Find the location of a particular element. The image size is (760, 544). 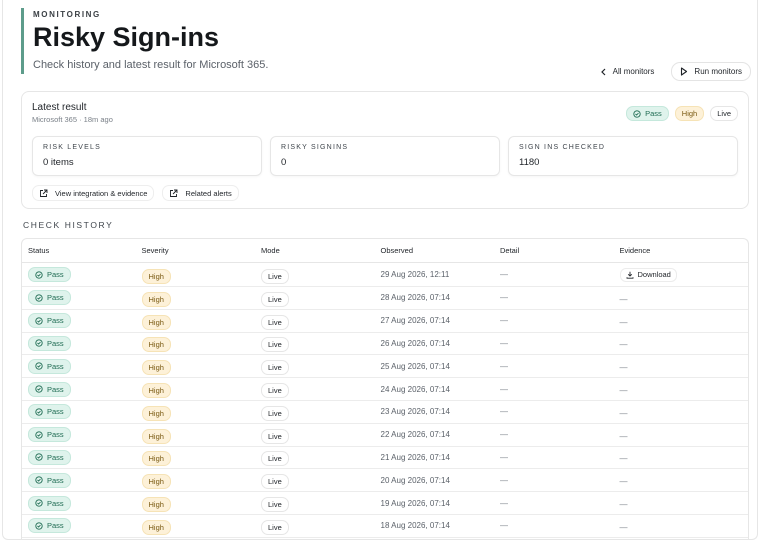

cell-evidence: Download is located at coordinates (684, 275).